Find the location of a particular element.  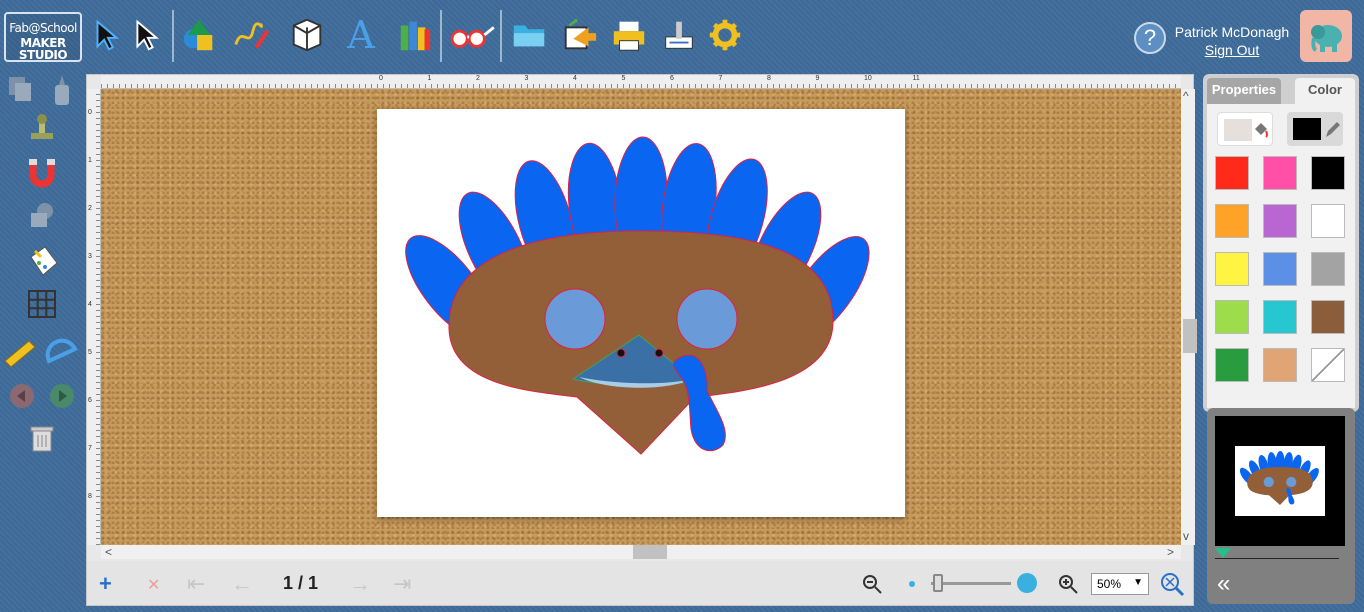

minimap-marker is located at coordinates (1223, 553).